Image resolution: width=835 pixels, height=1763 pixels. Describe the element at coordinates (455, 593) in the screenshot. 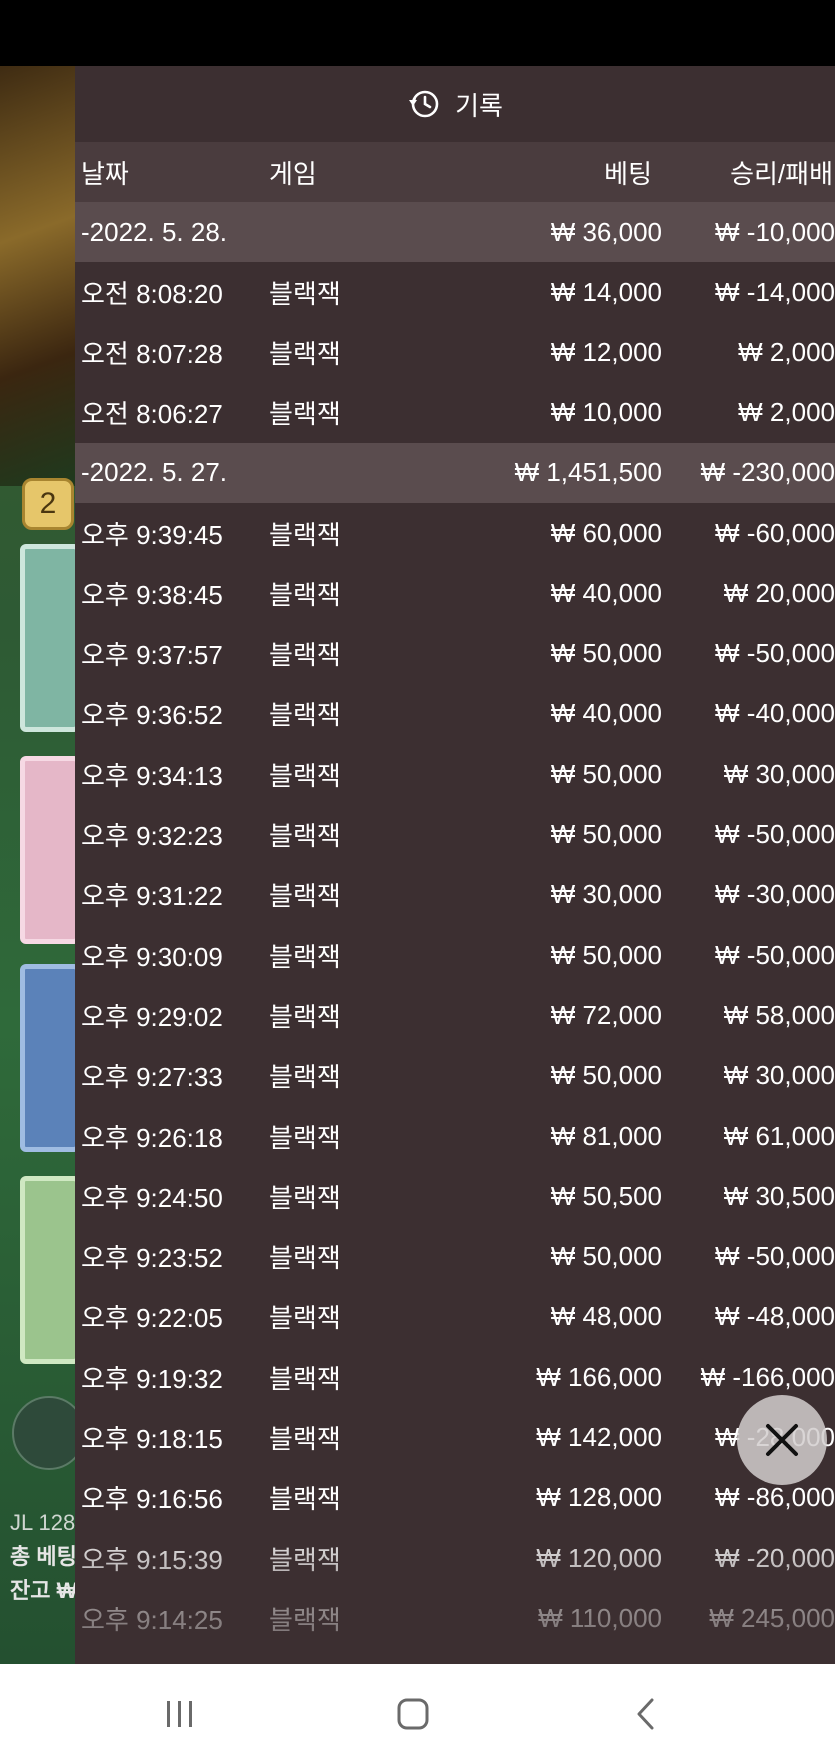

I see `history-row: 오후 9:38:45 블랙잭 ₩ 40,000 ₩ 20,000` at that location.